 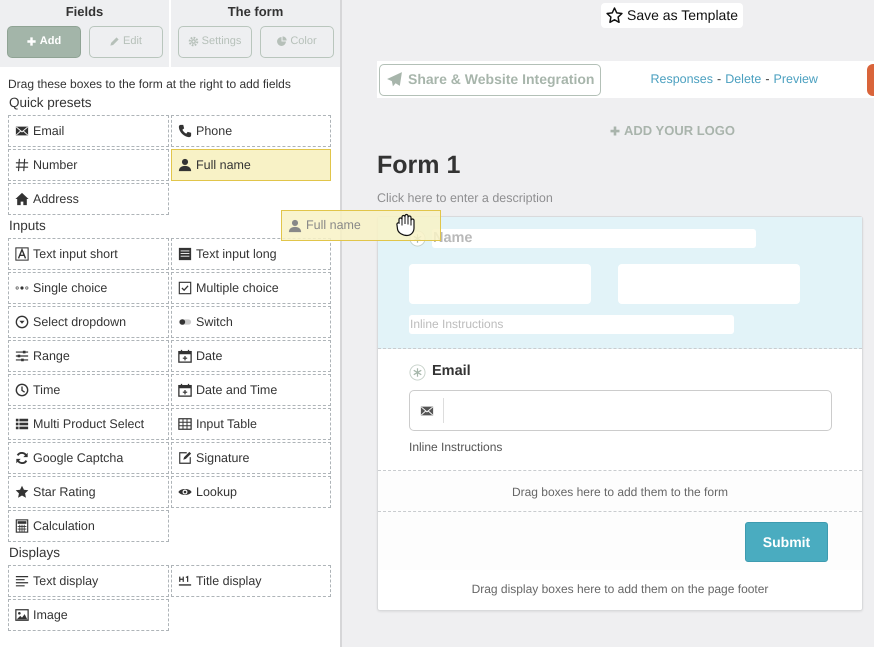 What do you see at coordinates (456, 447) in the screenshot?
I see `instructions-text: Inline Instructions` at bounding box center [456, 447].